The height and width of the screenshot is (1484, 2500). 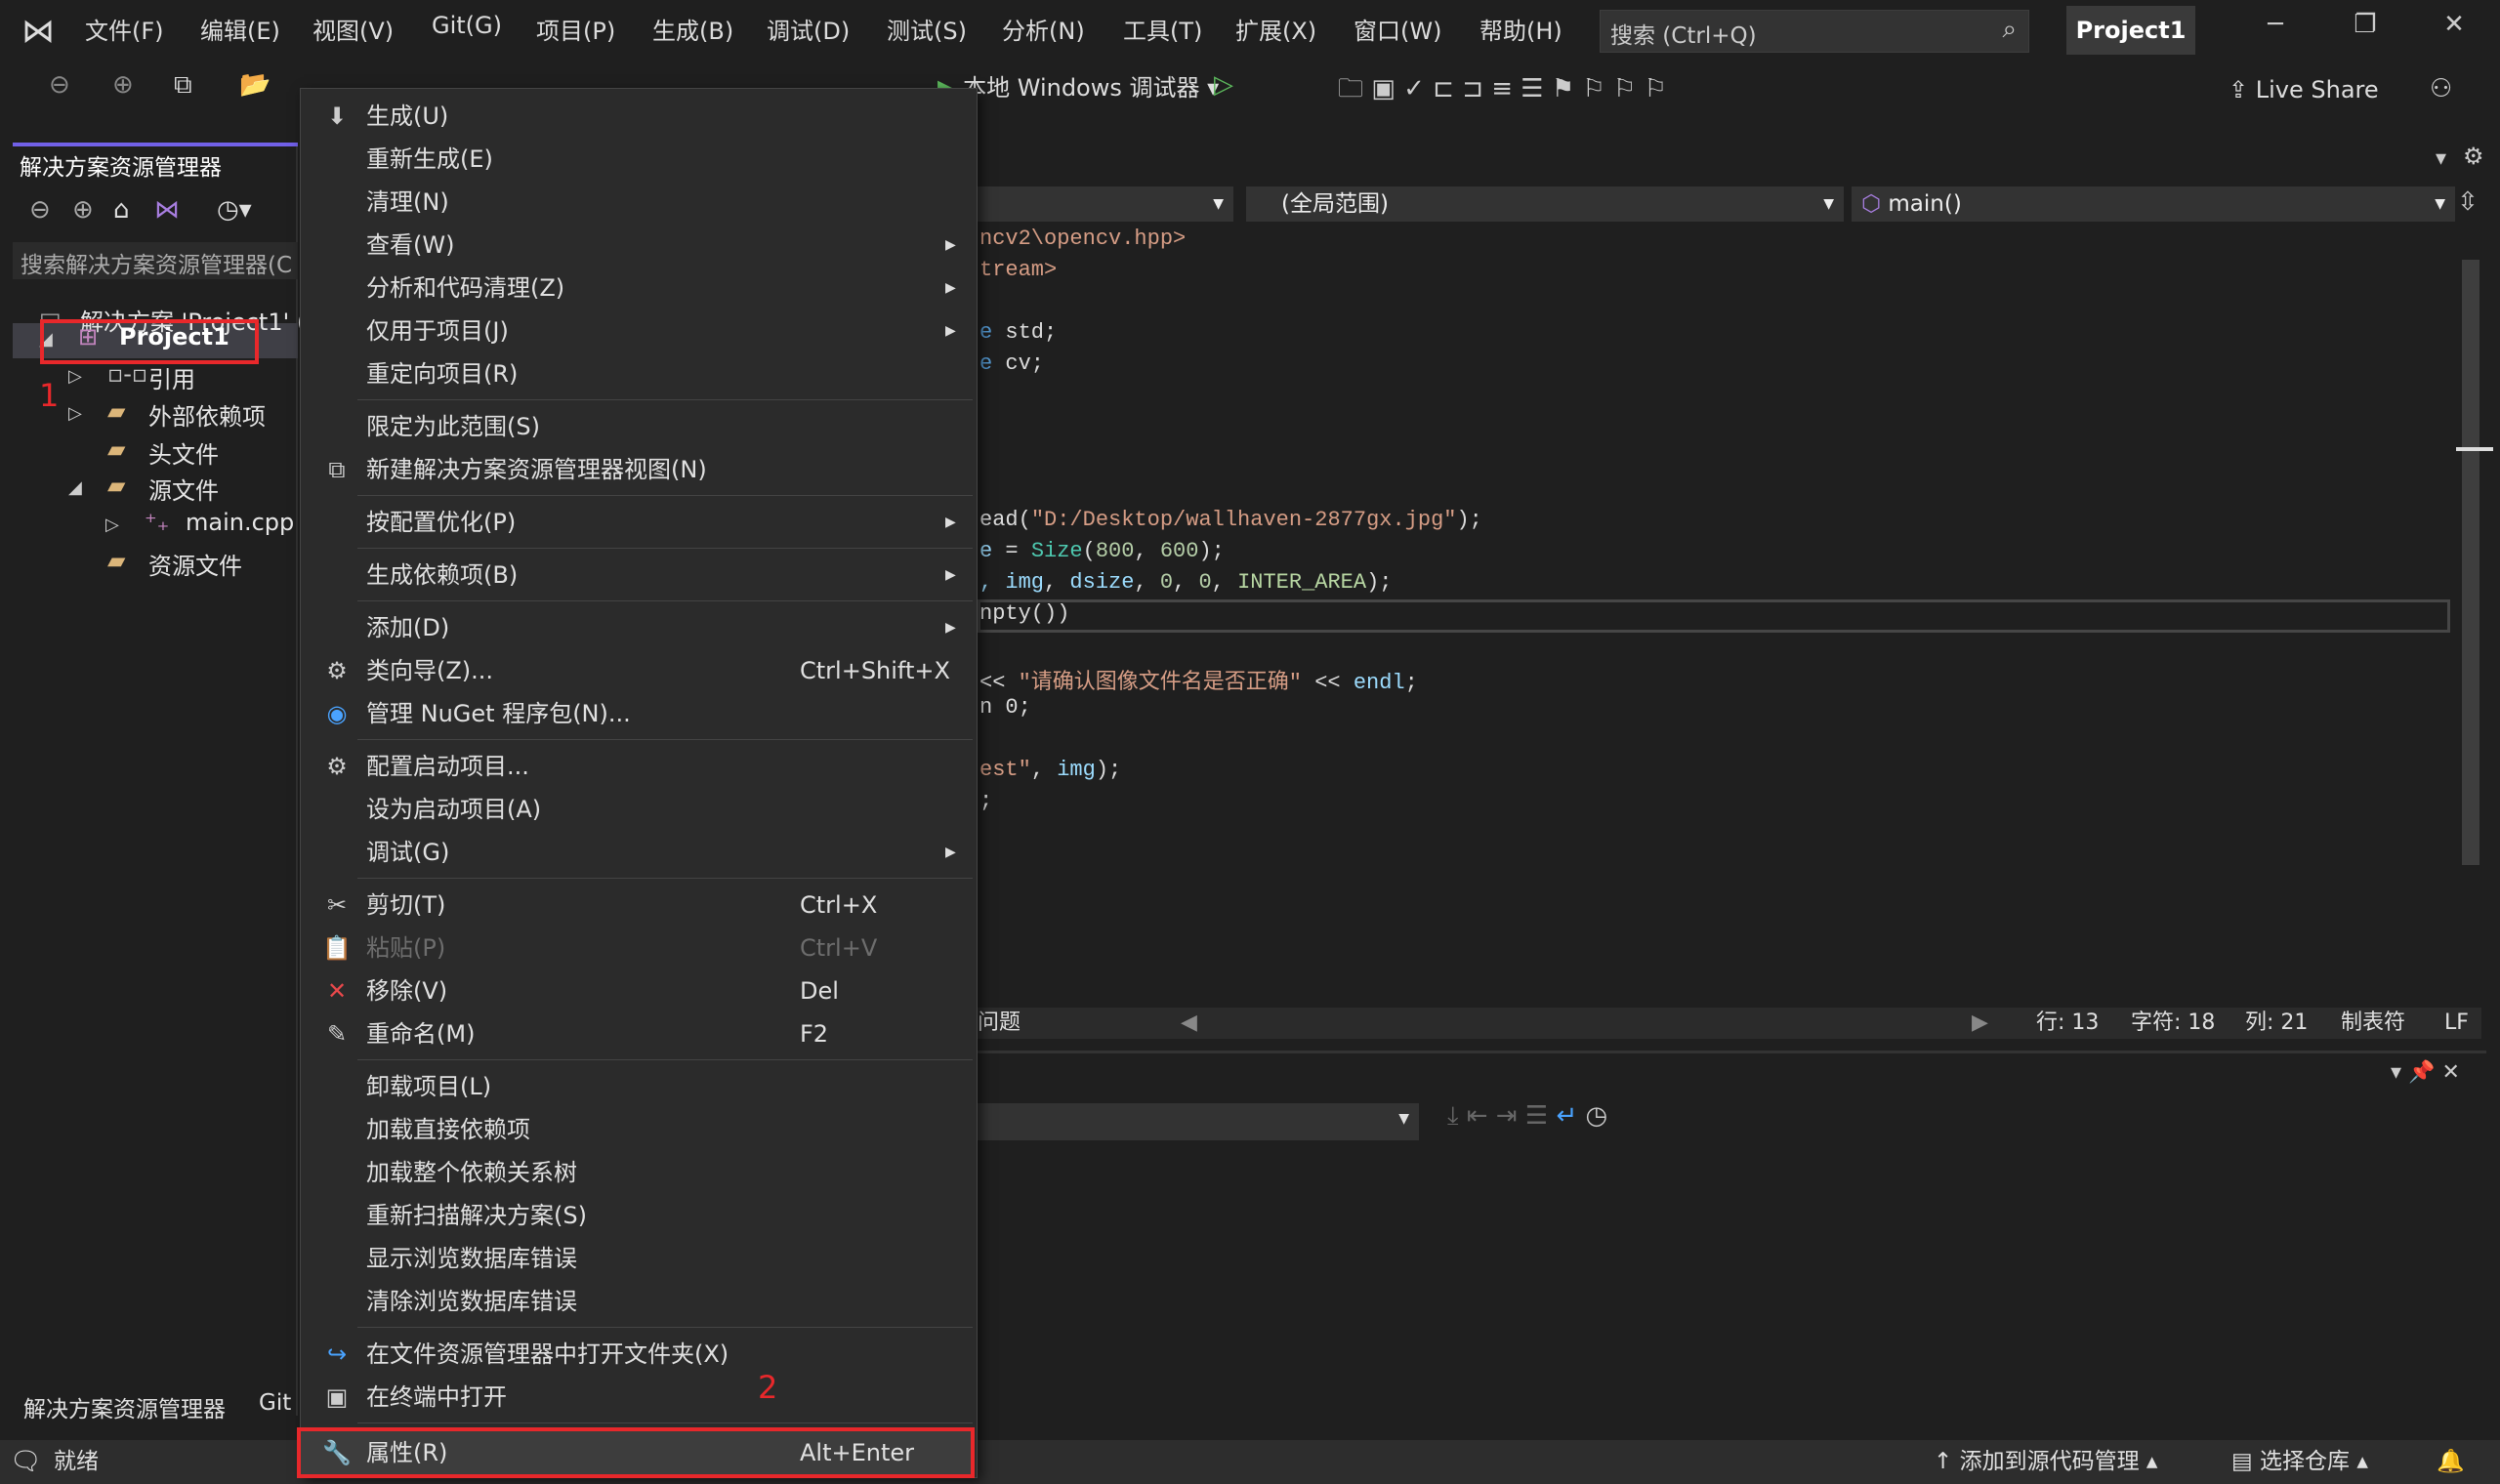 I want to click on dropdown-icon: ▾, so click(x=2441, y=159).